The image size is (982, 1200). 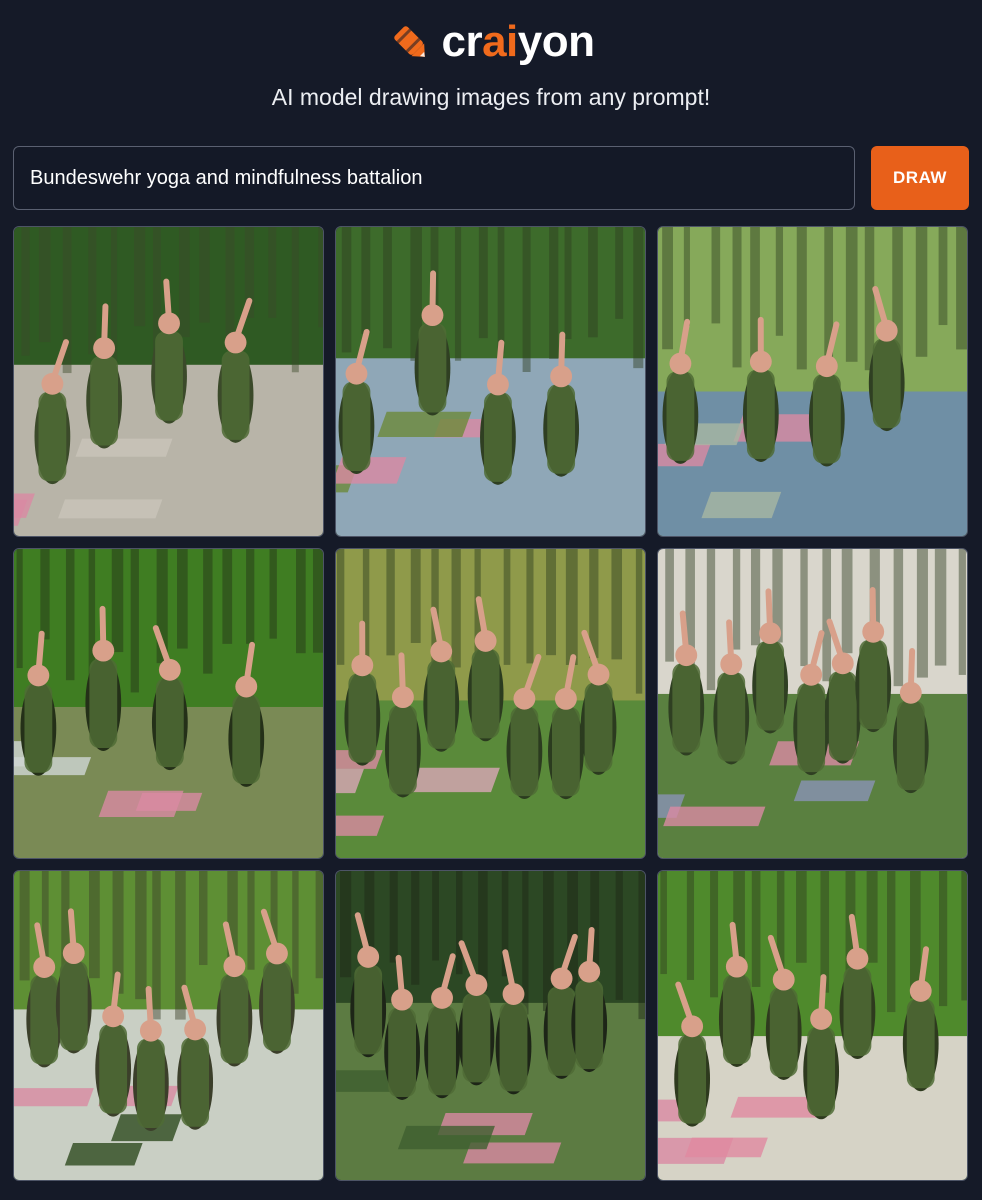 I want to click on brand-prefix: cr, so click(x=462, y=41).